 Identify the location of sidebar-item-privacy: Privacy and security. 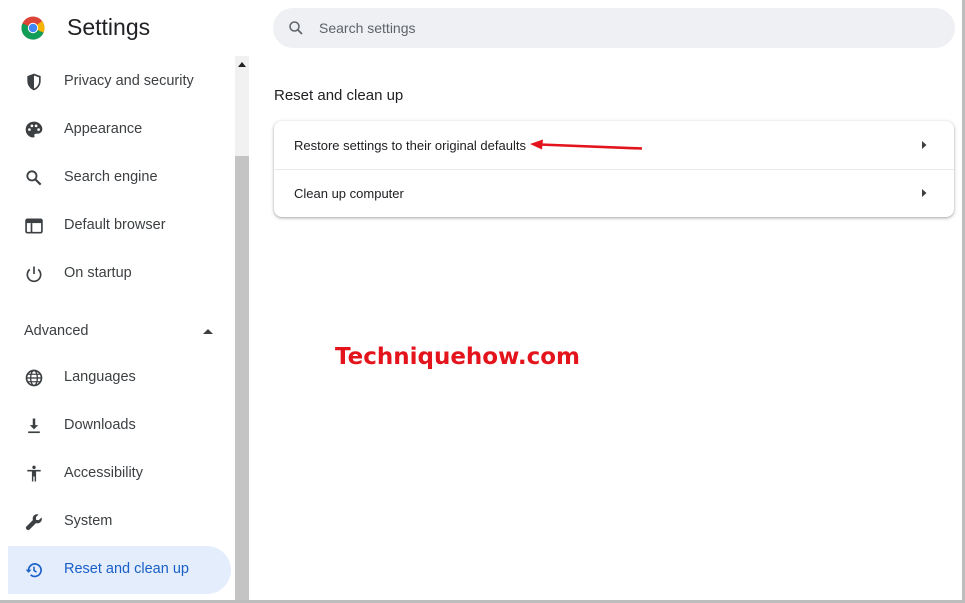
(119, 82).